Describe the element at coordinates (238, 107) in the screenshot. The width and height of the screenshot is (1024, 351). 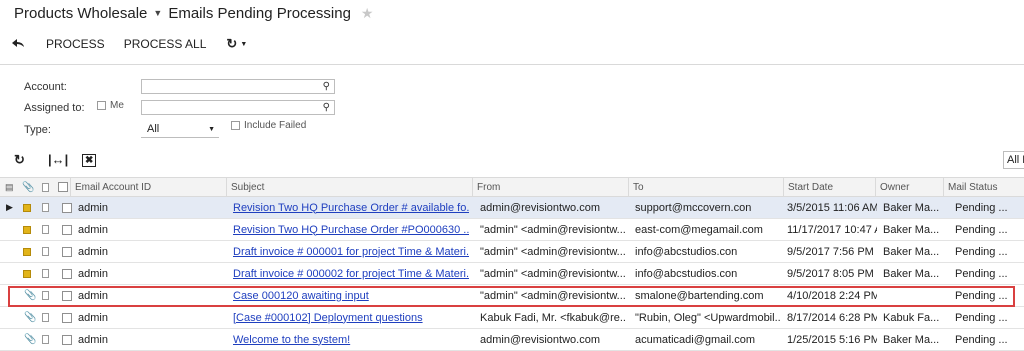
I see `assigned-to-field: ⚲` at that location.